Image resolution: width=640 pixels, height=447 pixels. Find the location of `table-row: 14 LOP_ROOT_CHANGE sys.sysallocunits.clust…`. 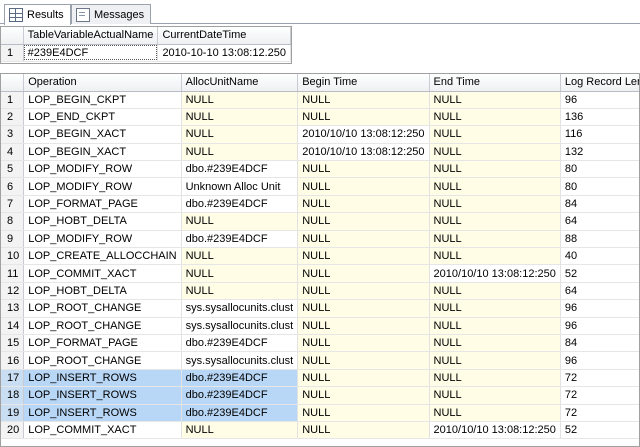

table-row: 14 LOP_ROOT_CHANGE sys.sysallocunits.clust… is located at coordinates (320, 326).